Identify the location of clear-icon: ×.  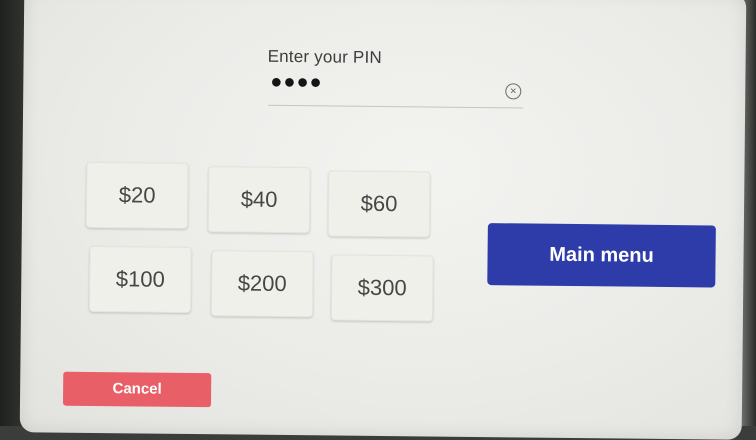
(513, 91).